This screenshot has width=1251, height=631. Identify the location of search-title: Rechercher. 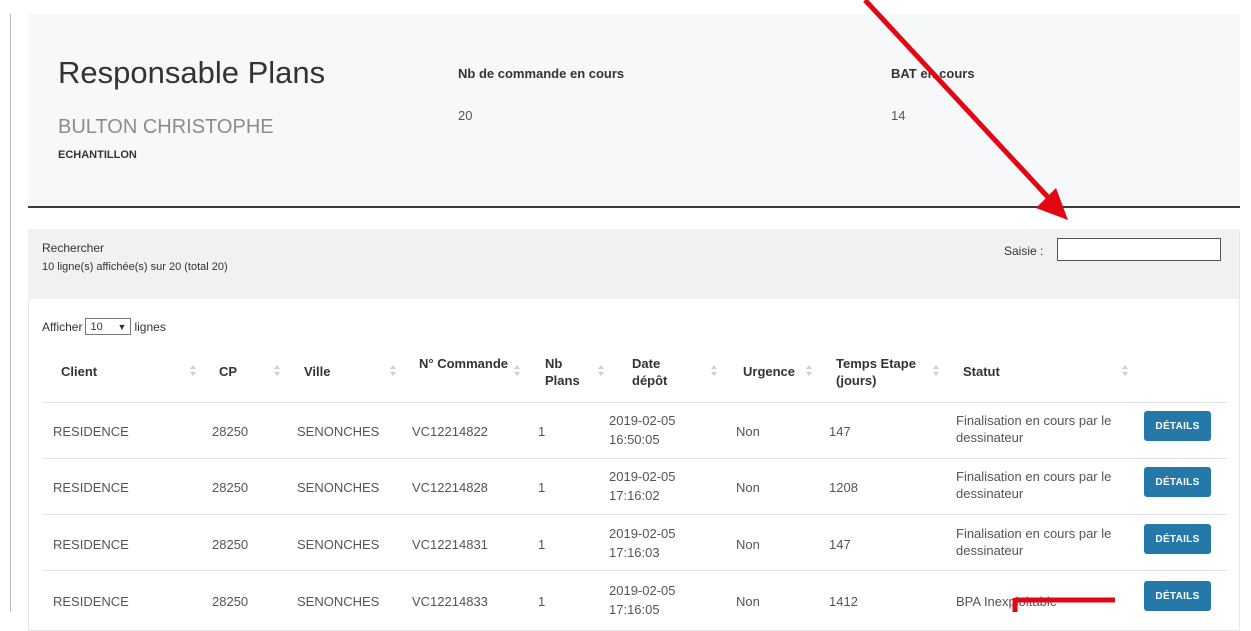
(73, 248).